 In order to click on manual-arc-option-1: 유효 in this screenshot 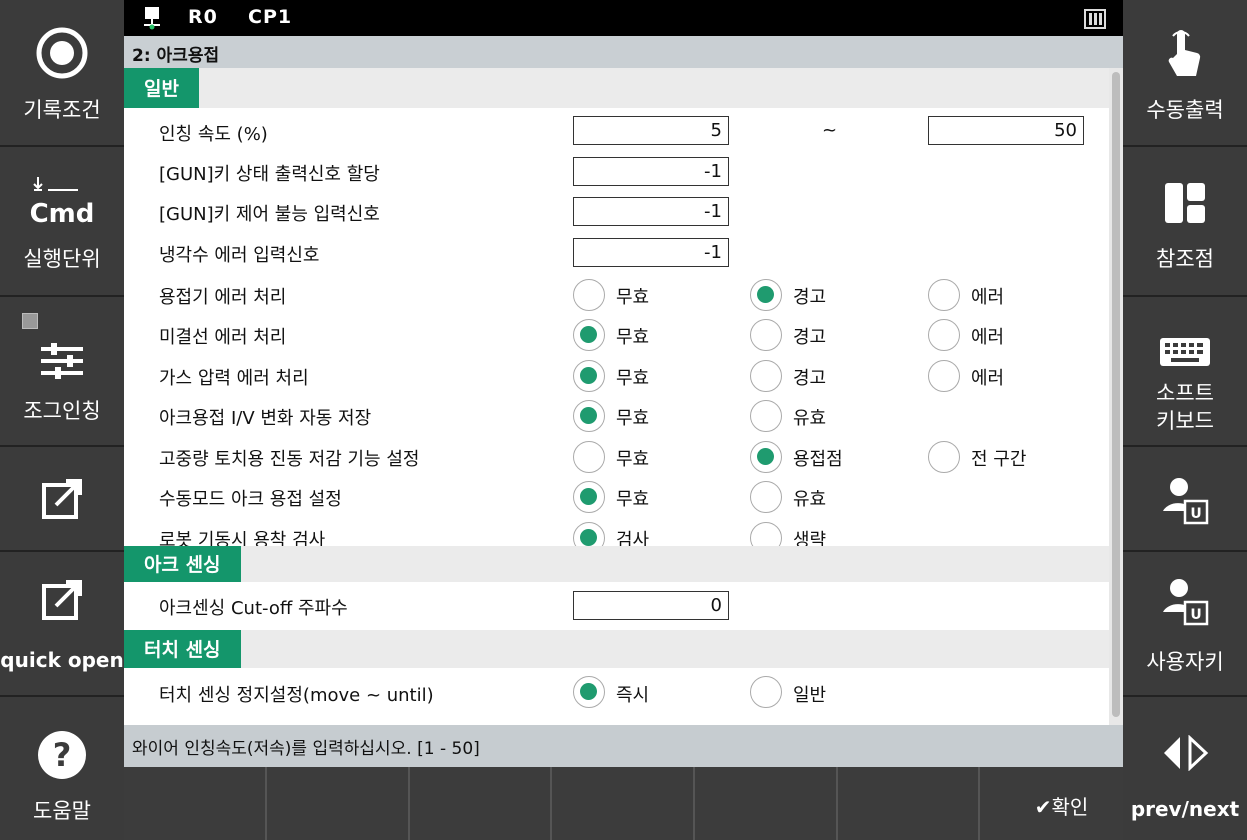, I will do `click(810, 499)`.